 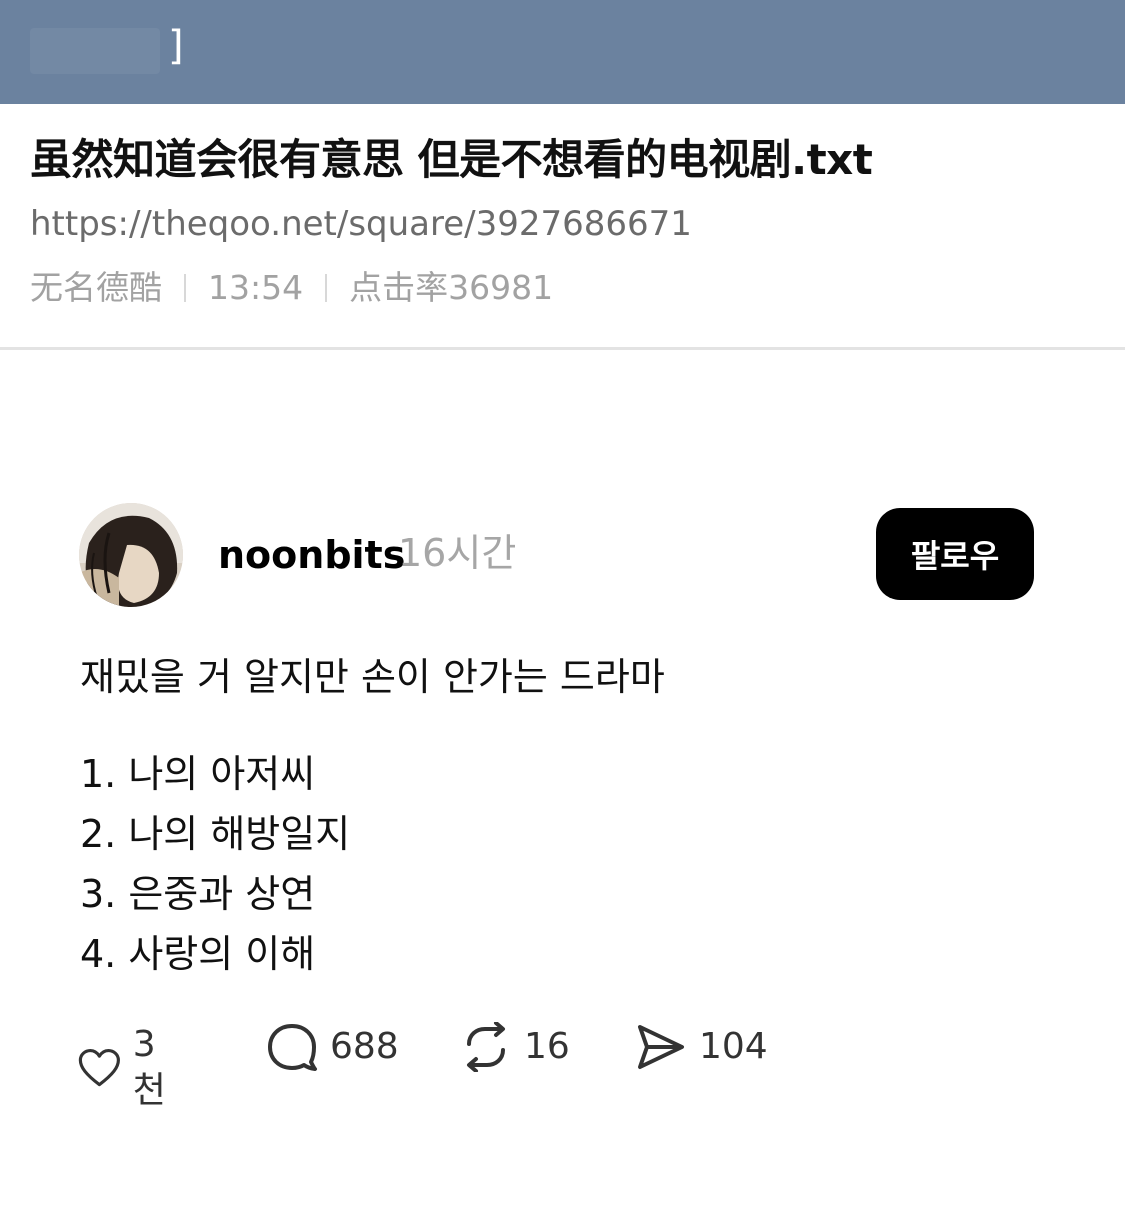 What do you see at coordinates (96, 287) in the screenshot?
I see `post-author: 无名德酷` at bounding box center [96, 287].